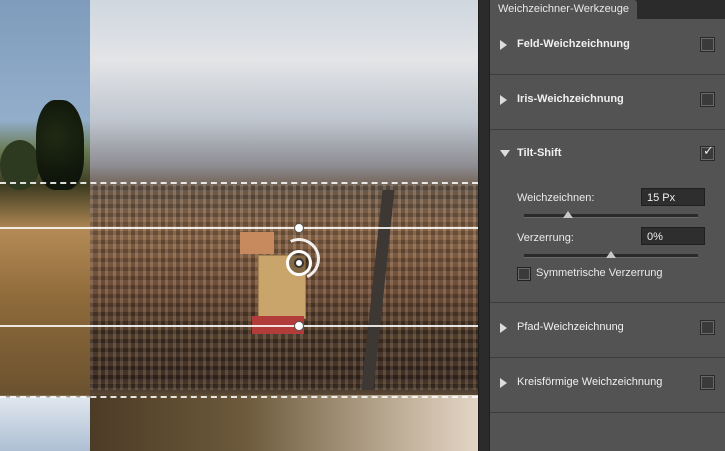 Image resolution: width=725 pixels, height=451 pixels. I want to click on adjacent-photo, so click(45, 225).